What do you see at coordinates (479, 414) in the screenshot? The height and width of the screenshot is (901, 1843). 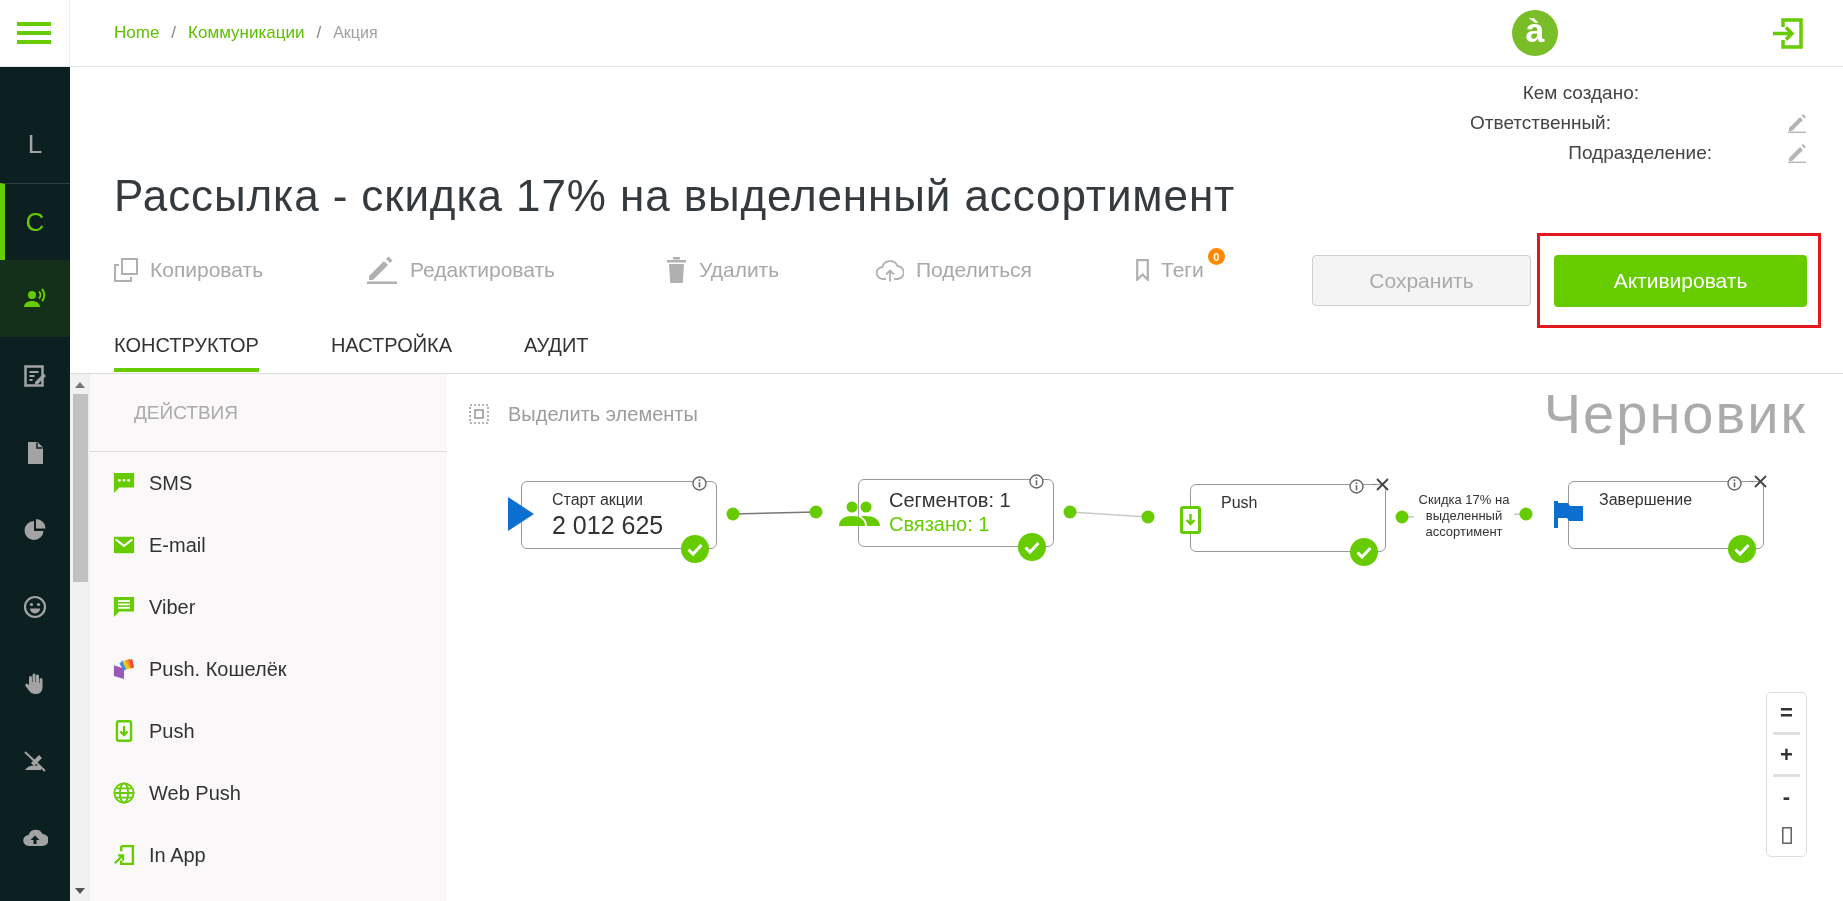 I see `selection-icon` at bounding box center [479, 414].